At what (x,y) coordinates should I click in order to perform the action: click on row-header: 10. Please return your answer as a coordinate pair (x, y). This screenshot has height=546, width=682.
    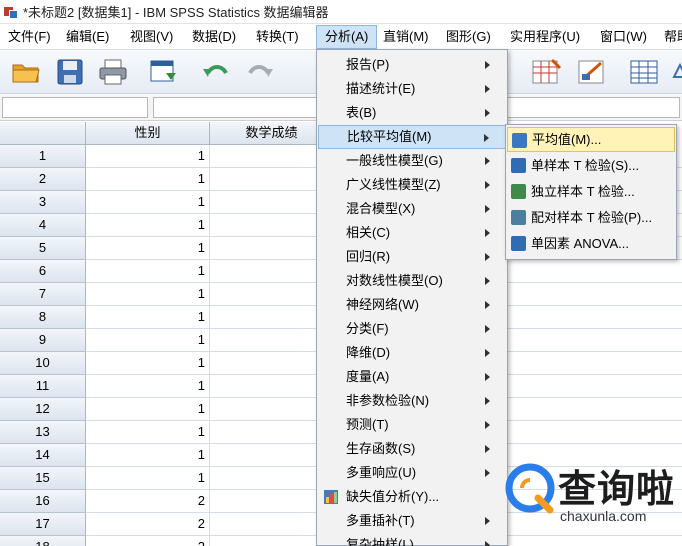
    Looking at the image, I should click on (43, 363).